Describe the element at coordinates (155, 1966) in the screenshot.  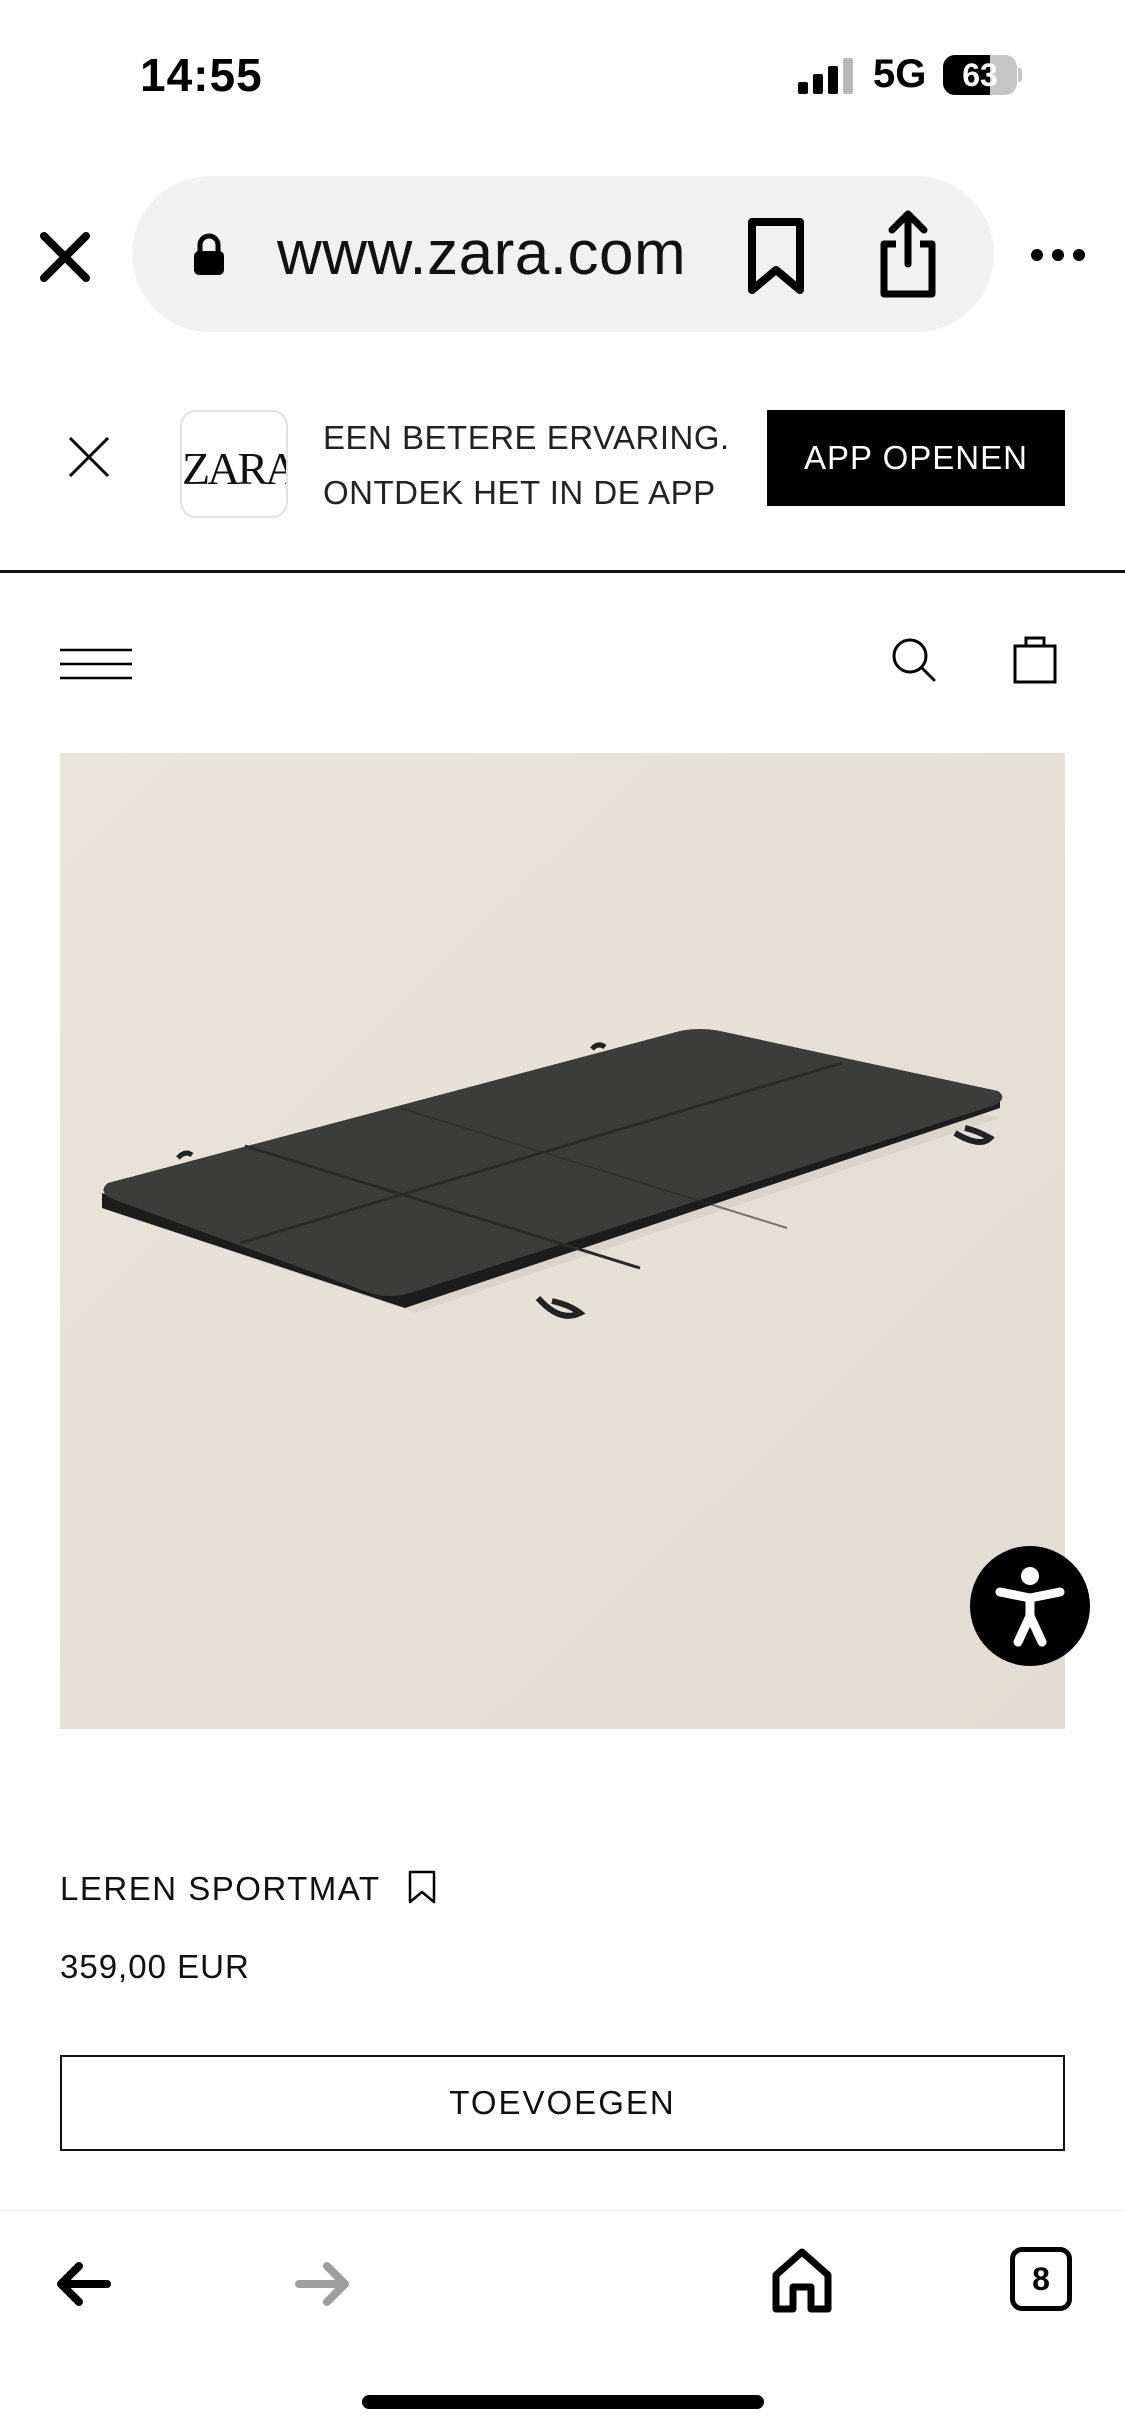
I see `product-price: 359,00 EUR` at that location.